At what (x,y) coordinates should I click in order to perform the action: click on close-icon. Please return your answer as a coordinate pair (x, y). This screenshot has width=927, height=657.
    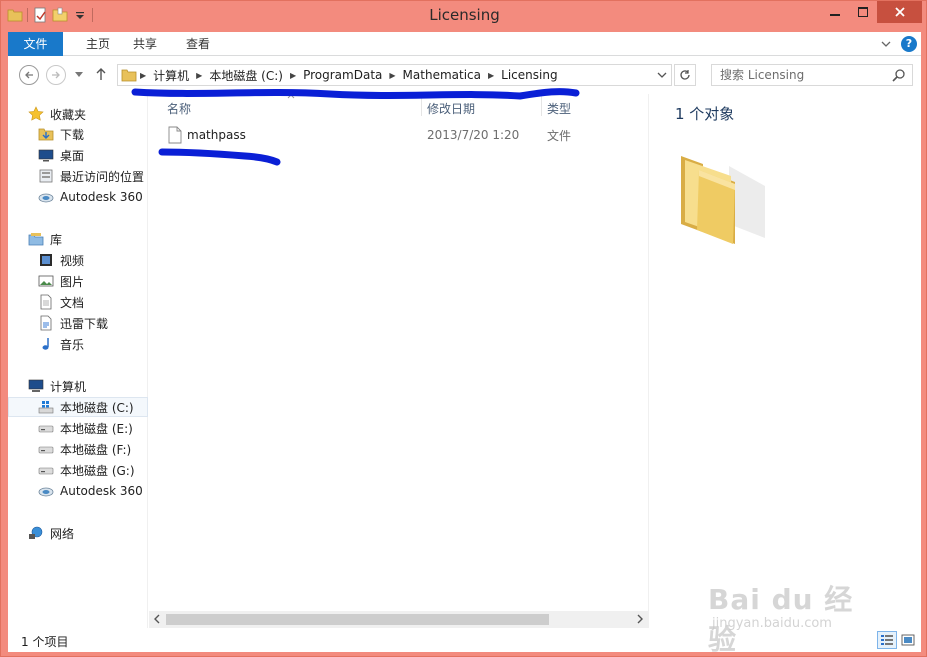
    Looking at the image, I should click on (899, 12).